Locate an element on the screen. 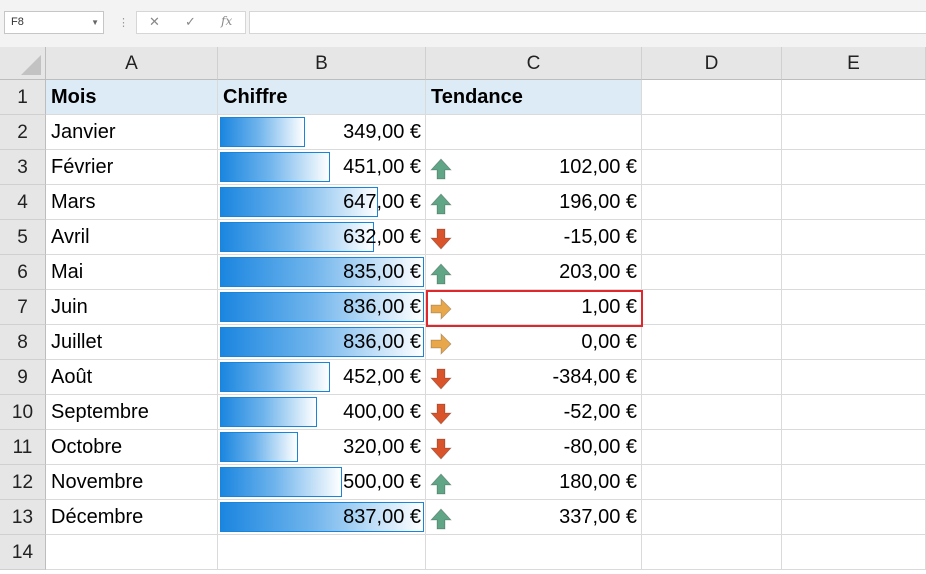 The height and width of the screenshot is (574, 926). cell-c1: Tendance is located at coordinates (534, 97).